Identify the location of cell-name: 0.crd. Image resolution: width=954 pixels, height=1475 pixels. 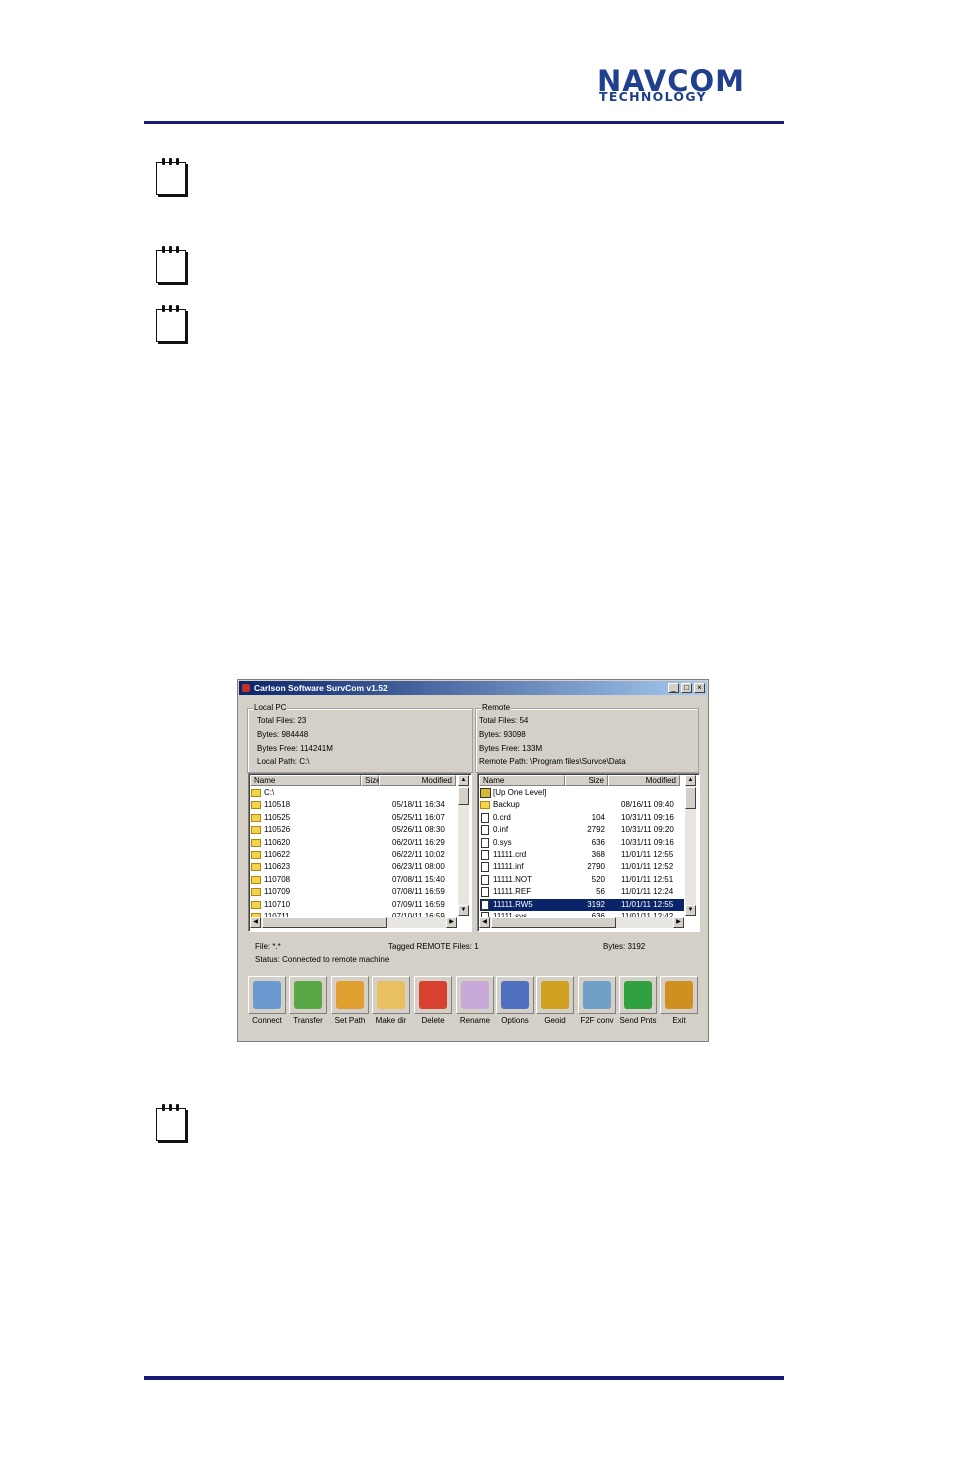
(502, 817).